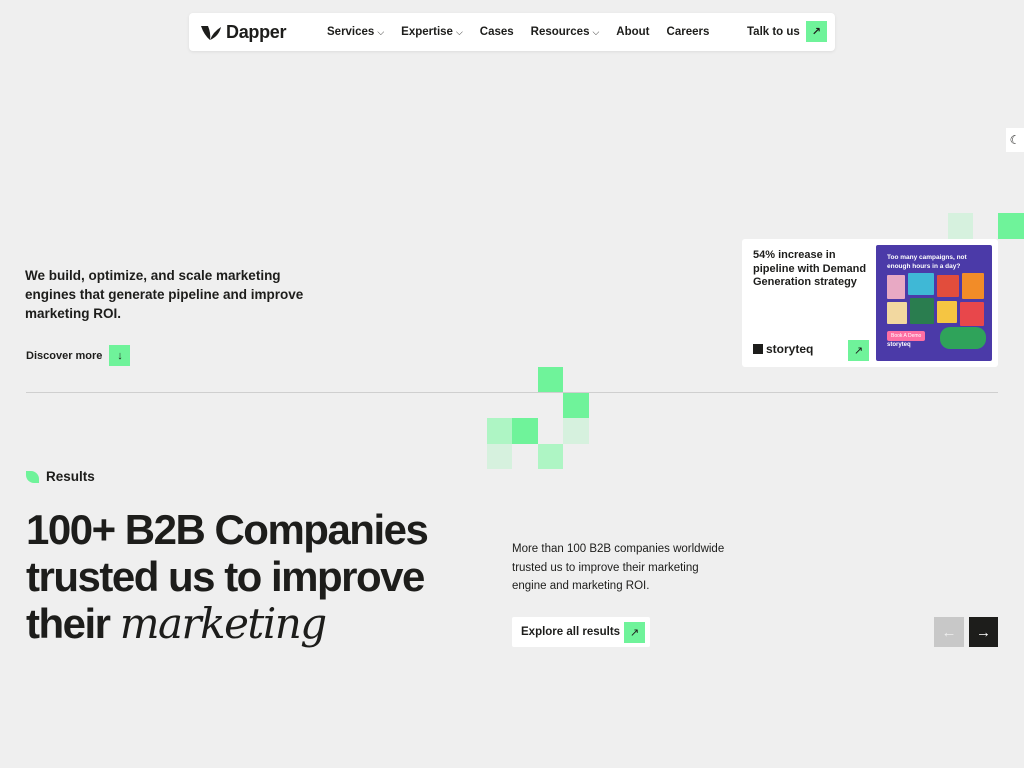 The image size is (1024, 768). I want to click on storyteq-logo: storyteq, so click(783, 349).